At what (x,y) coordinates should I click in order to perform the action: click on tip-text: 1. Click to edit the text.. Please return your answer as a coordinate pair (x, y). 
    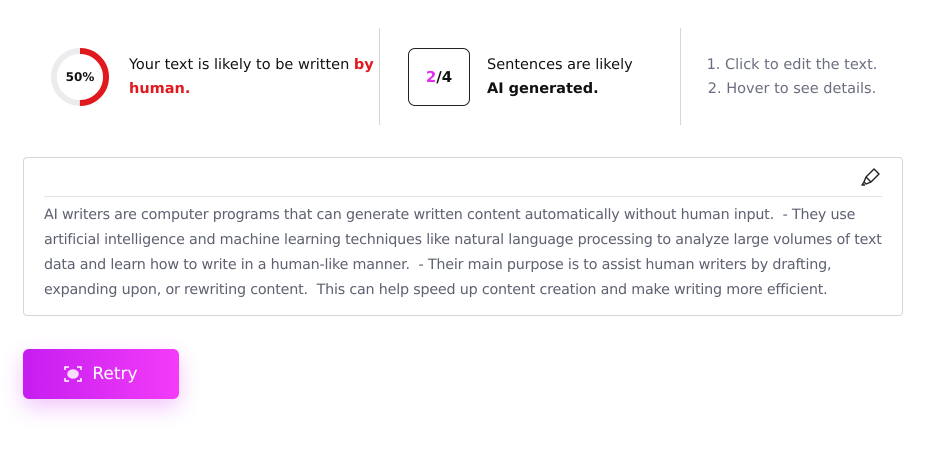
    Looking at the image, I should click on (792, 65).